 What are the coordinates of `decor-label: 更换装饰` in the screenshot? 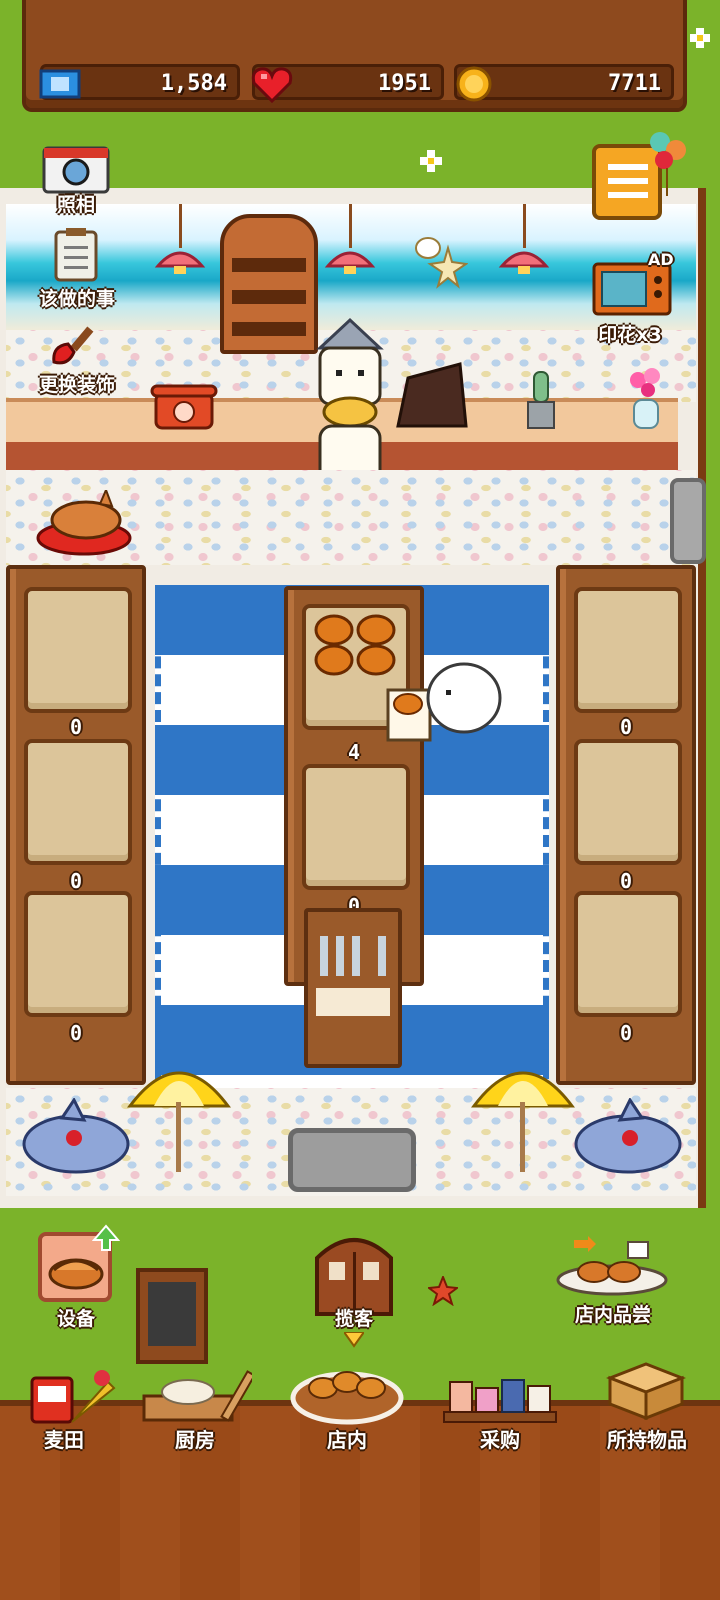 It's located at (76, 385).